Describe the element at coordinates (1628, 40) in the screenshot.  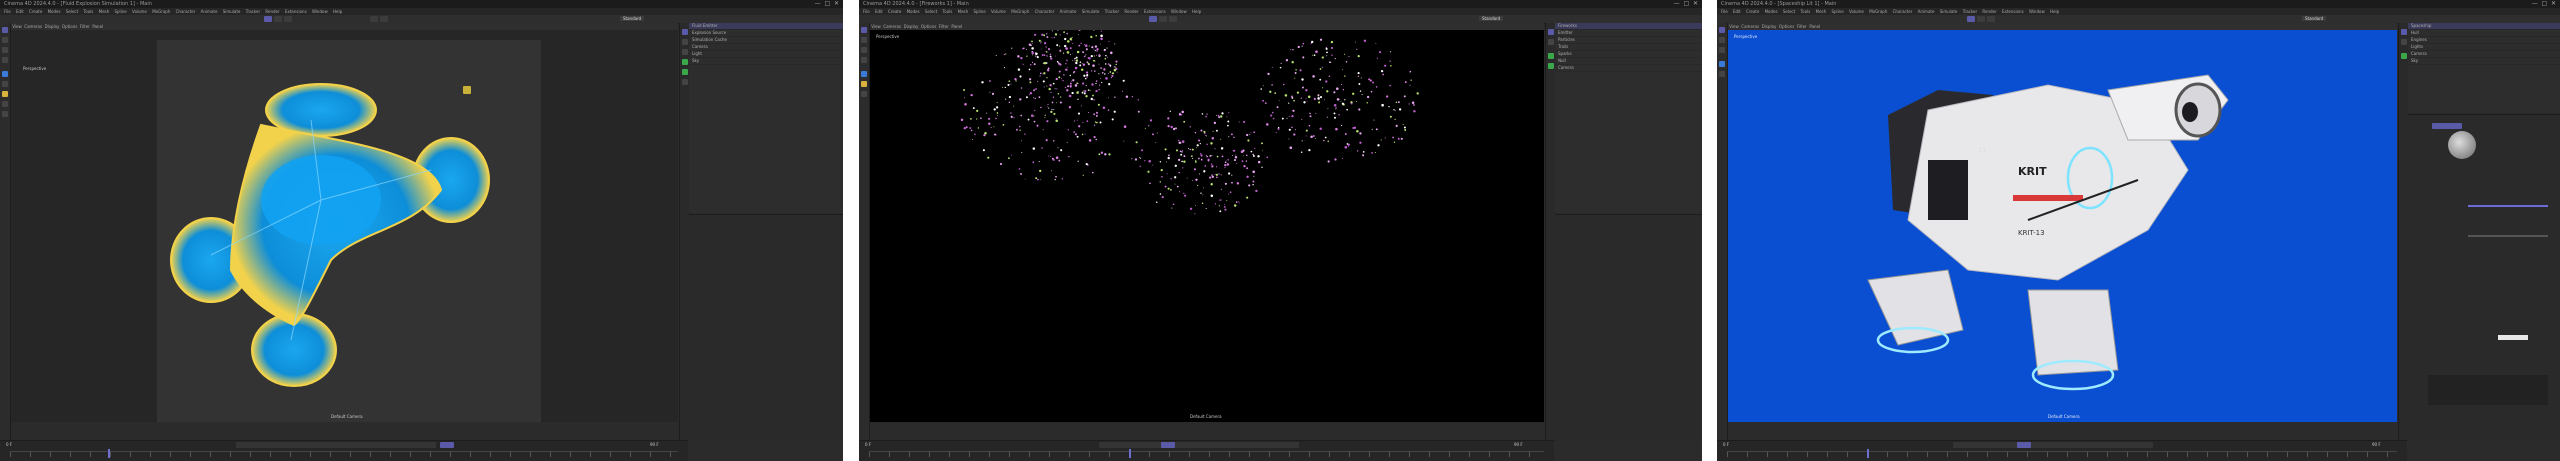
I see `object-row: Particles` at that location.